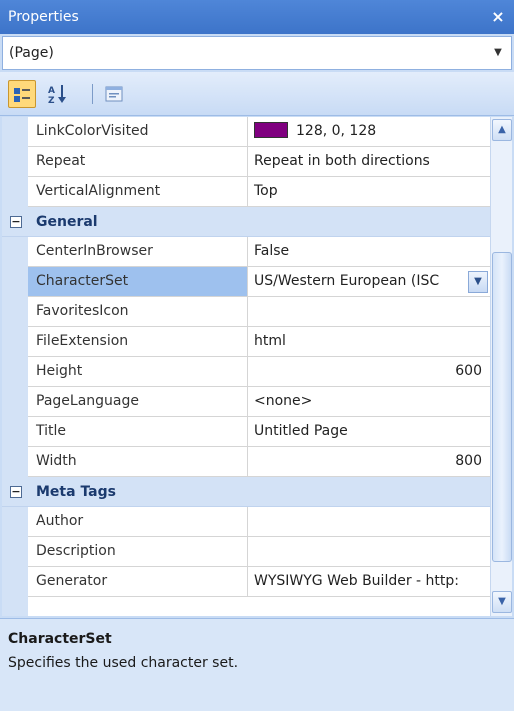 The image size is (514, 711). I want to click on description-text: Specifies the used character set., so click(123, 663).